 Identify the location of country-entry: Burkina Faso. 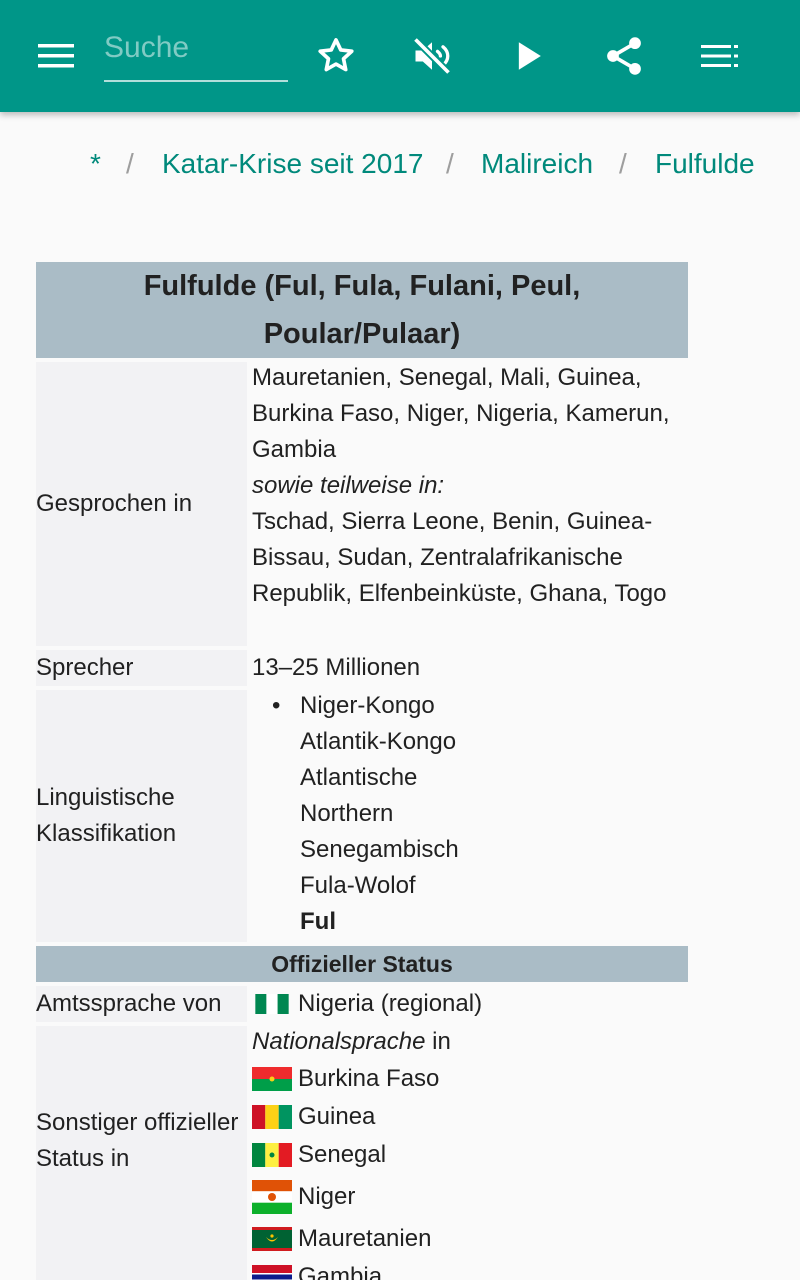
(470, 1079).